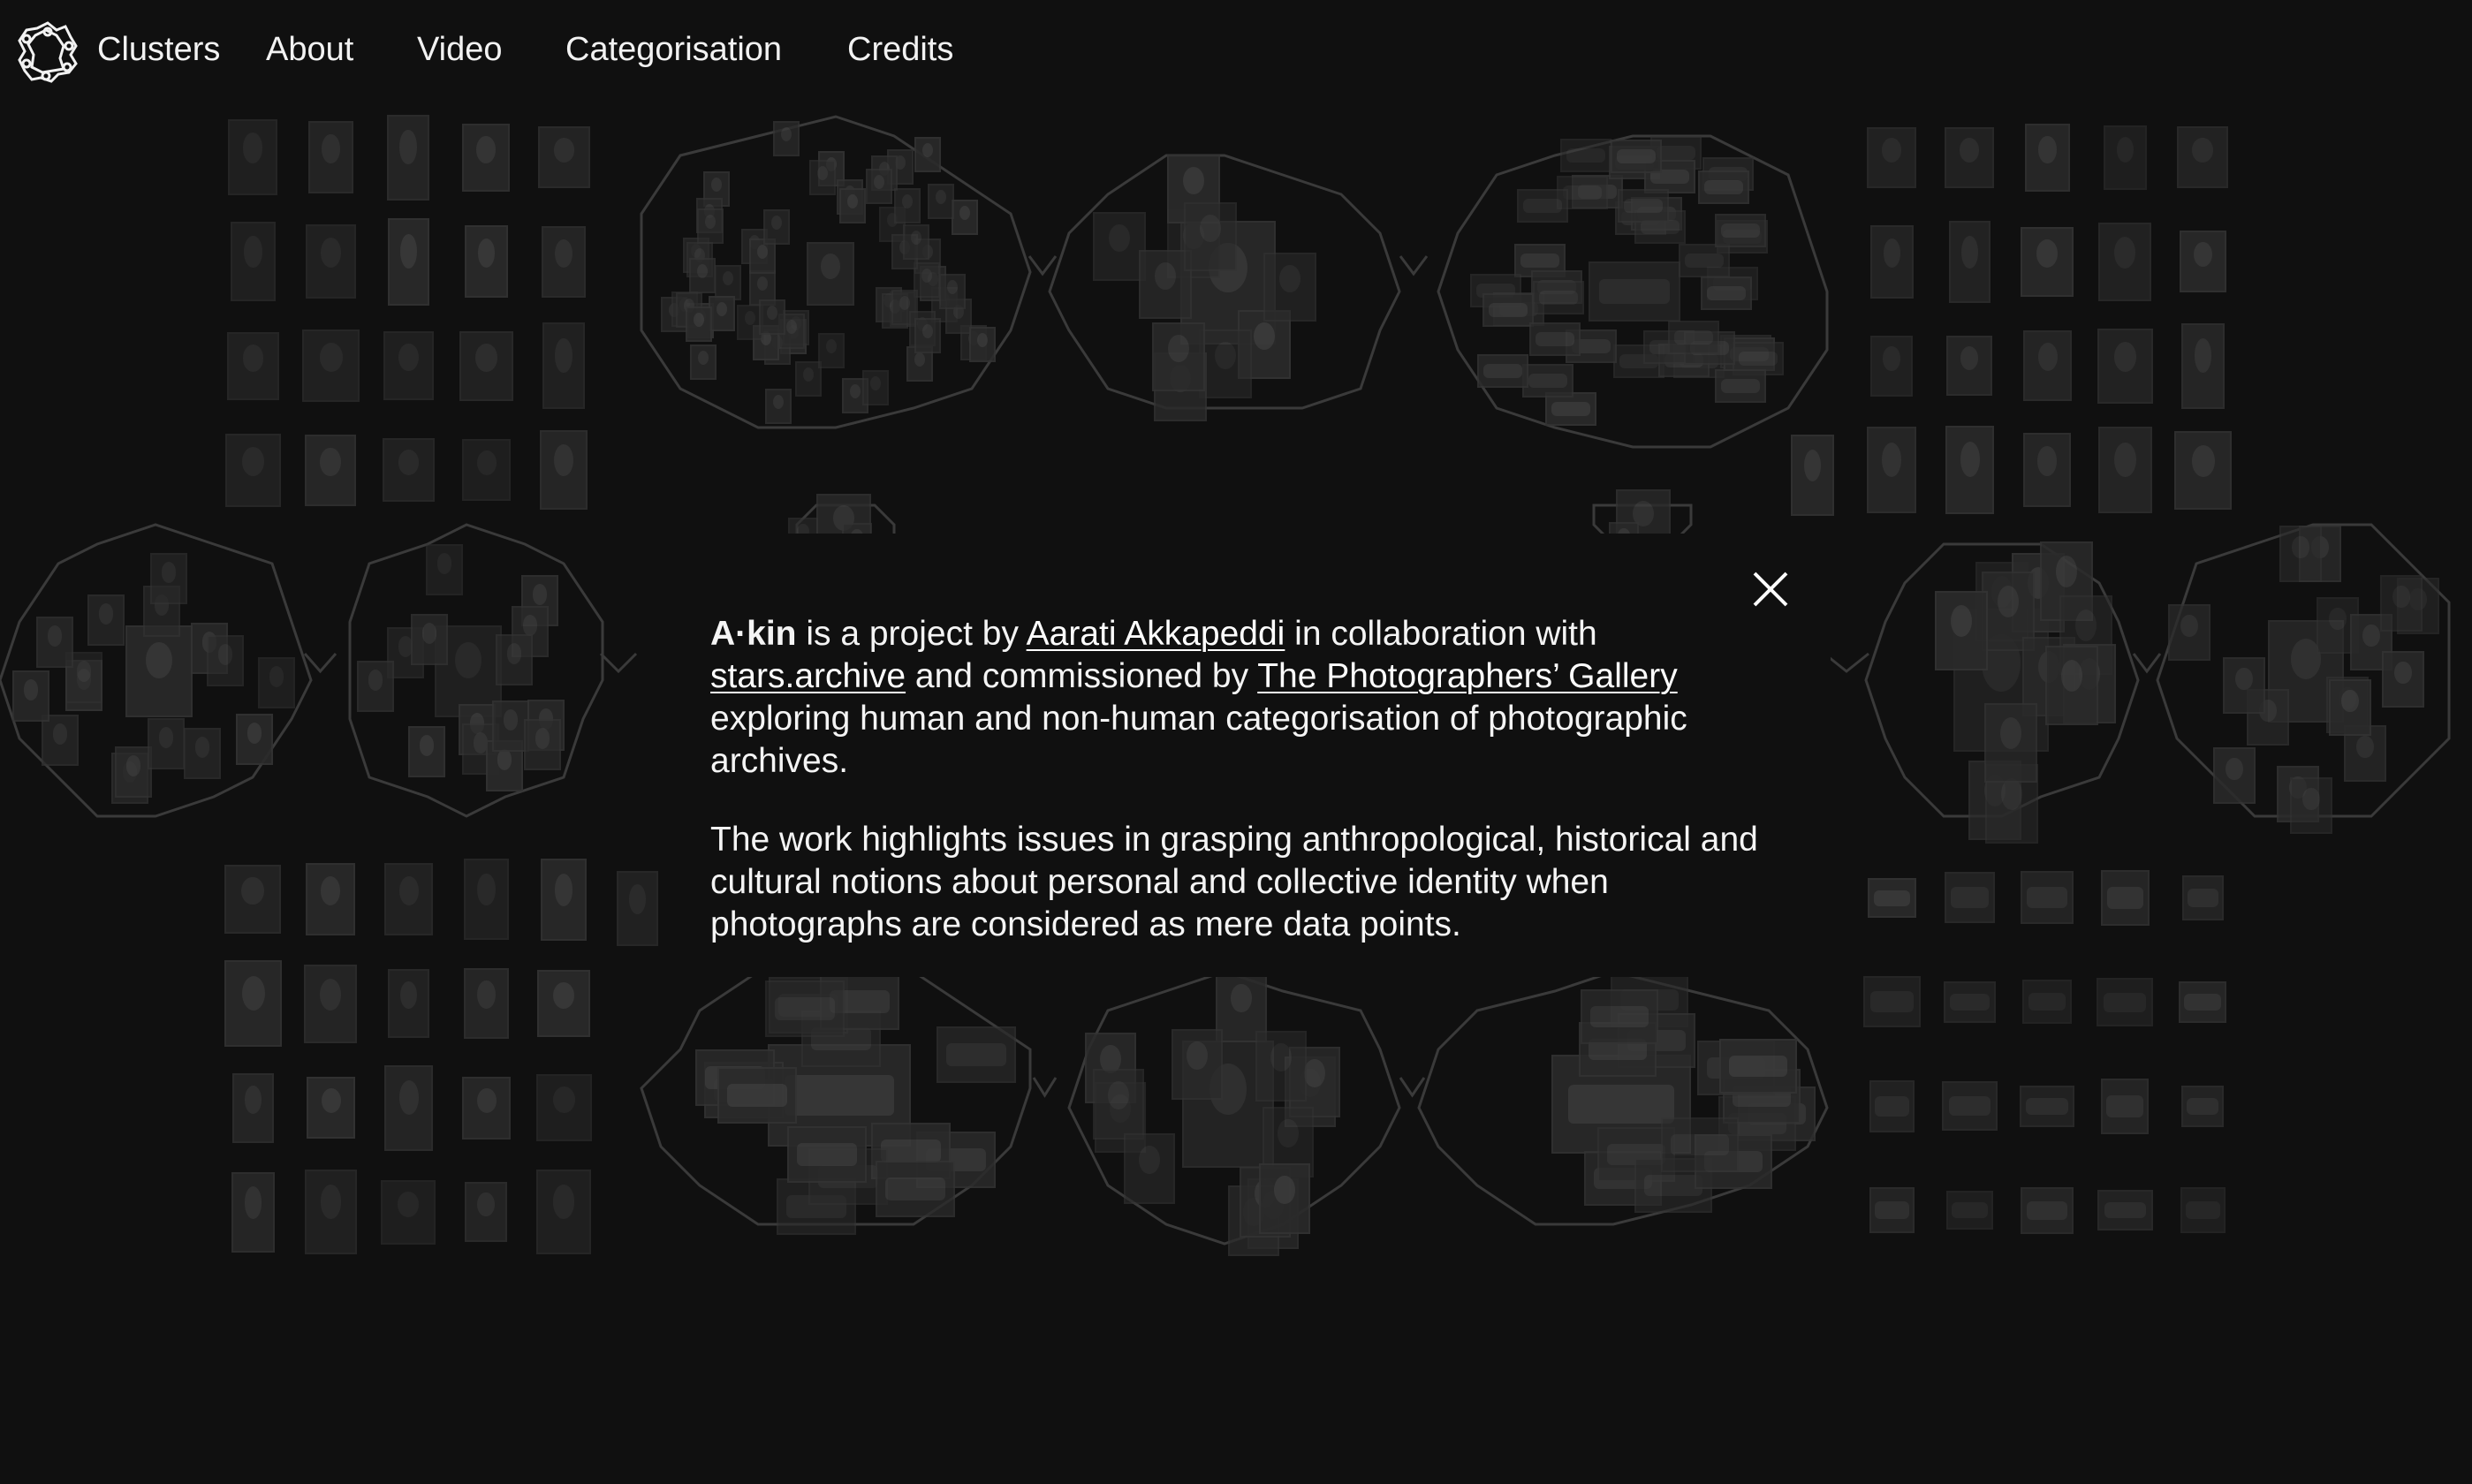  I want to click on close-icon, so click(1770, 589).